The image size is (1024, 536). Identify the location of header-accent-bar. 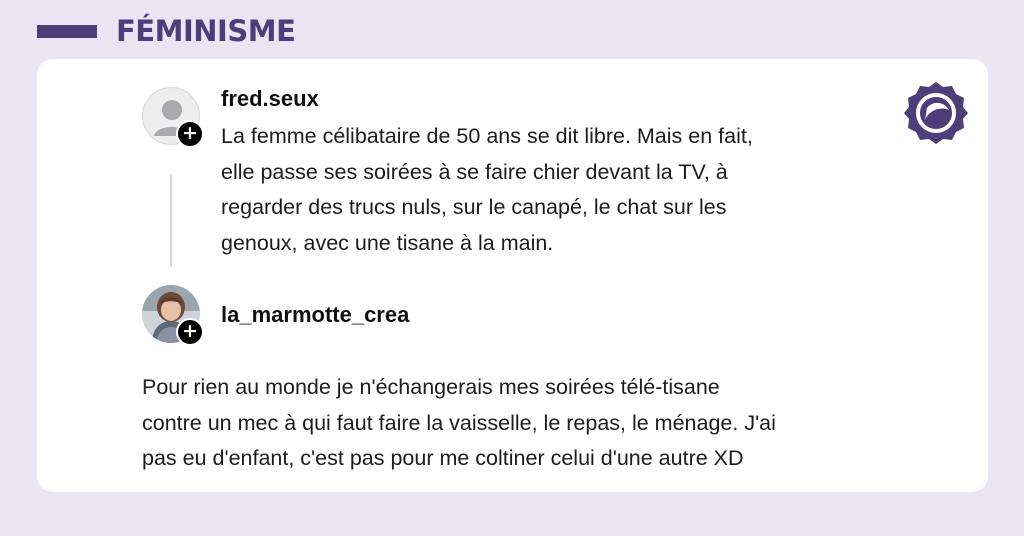
(67, 31).